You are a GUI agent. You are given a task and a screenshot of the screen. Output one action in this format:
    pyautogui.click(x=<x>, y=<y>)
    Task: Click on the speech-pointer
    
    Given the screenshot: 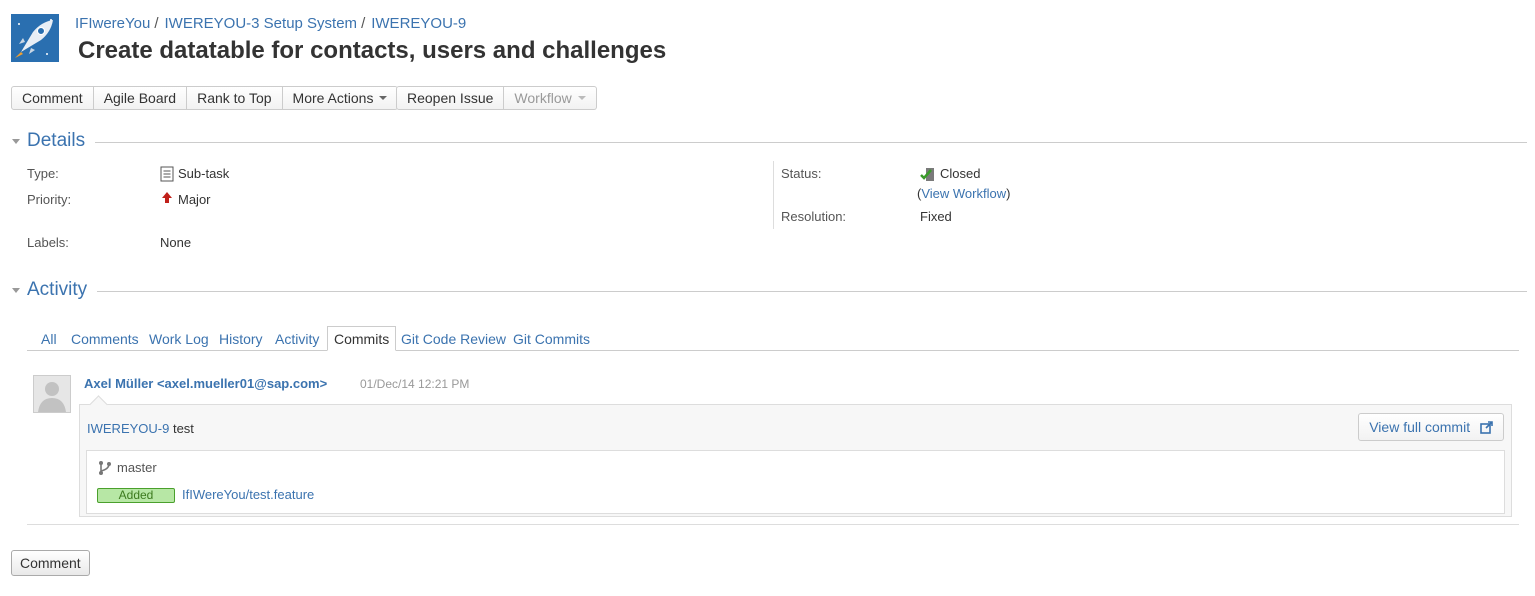 What is the action you would take?
    pyautogui.click(x=98, y=404)
    